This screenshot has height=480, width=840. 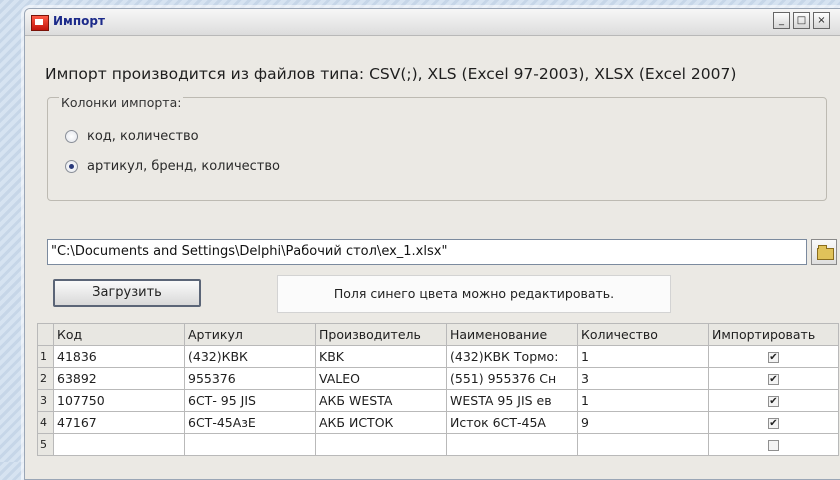 I want to click on table-row: 2 63892 955376 VALEO (551) 955376 Сн 3 ✔, so click(x=438, y=378).